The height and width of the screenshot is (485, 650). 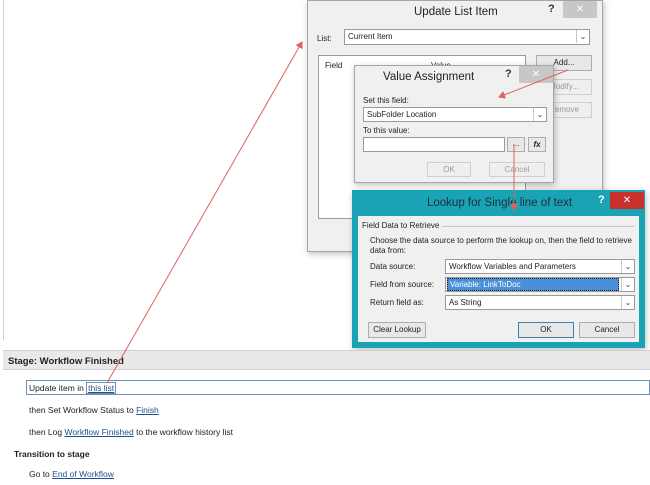 I want to click on list-dropdown: Current Item ⌄, so click(x=467, y=37).